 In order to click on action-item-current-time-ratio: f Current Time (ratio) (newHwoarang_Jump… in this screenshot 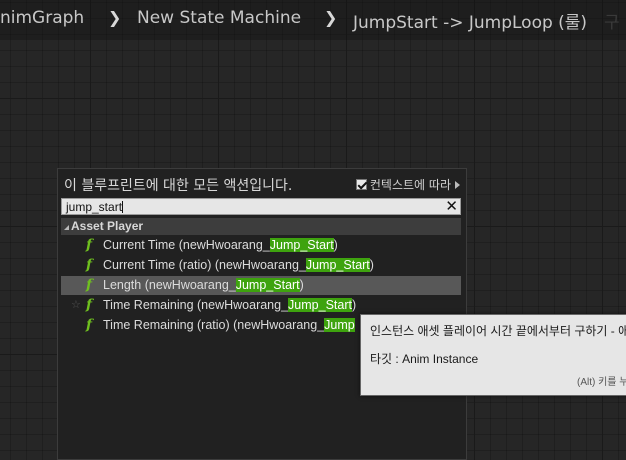, I will do `click(261, 265)`.